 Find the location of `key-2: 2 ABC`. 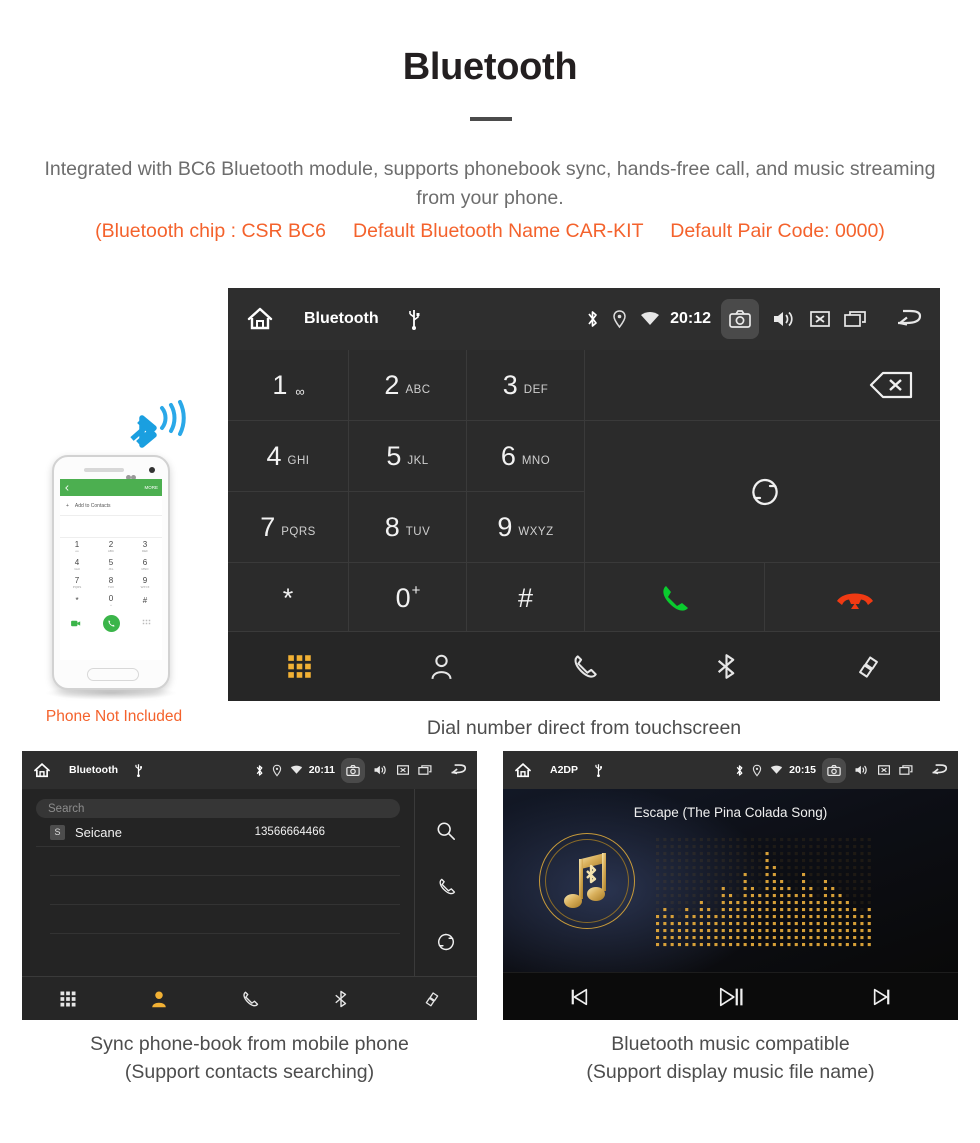

key-2: 2 ABC is located at coordinates (407, 385).